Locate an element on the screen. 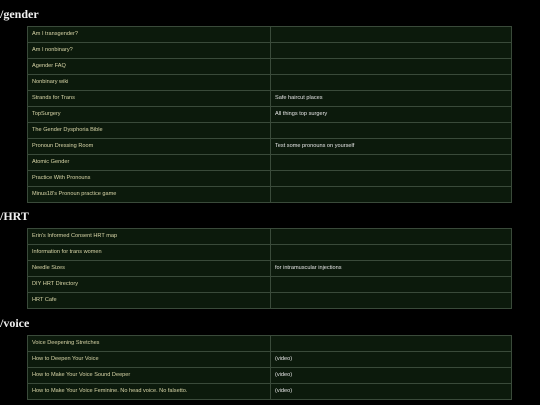 The width and height of the screenshot is (540, 405). link-info-trans-women: Information for trans women is located at coordinates (67, 252).